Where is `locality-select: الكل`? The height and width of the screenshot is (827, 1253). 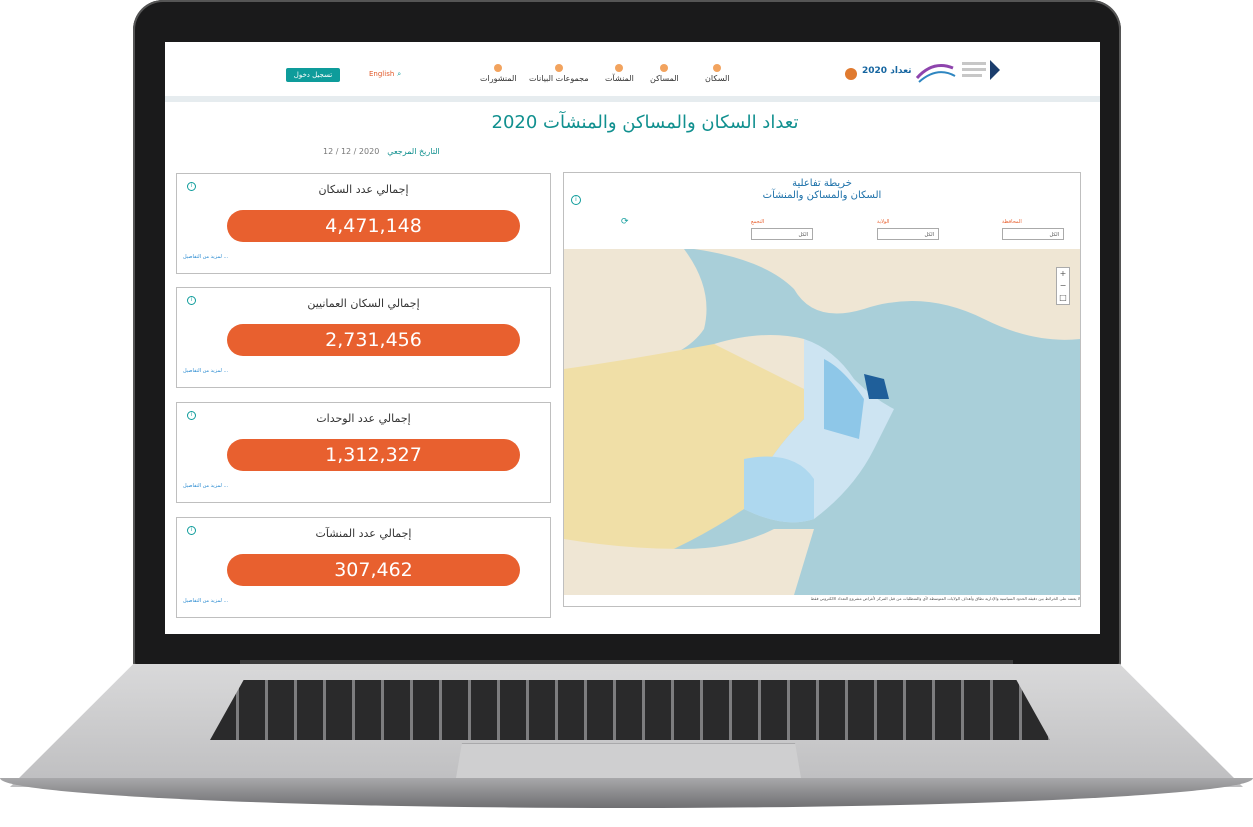
locality-select: الكل is located at coordinates (782, 234).